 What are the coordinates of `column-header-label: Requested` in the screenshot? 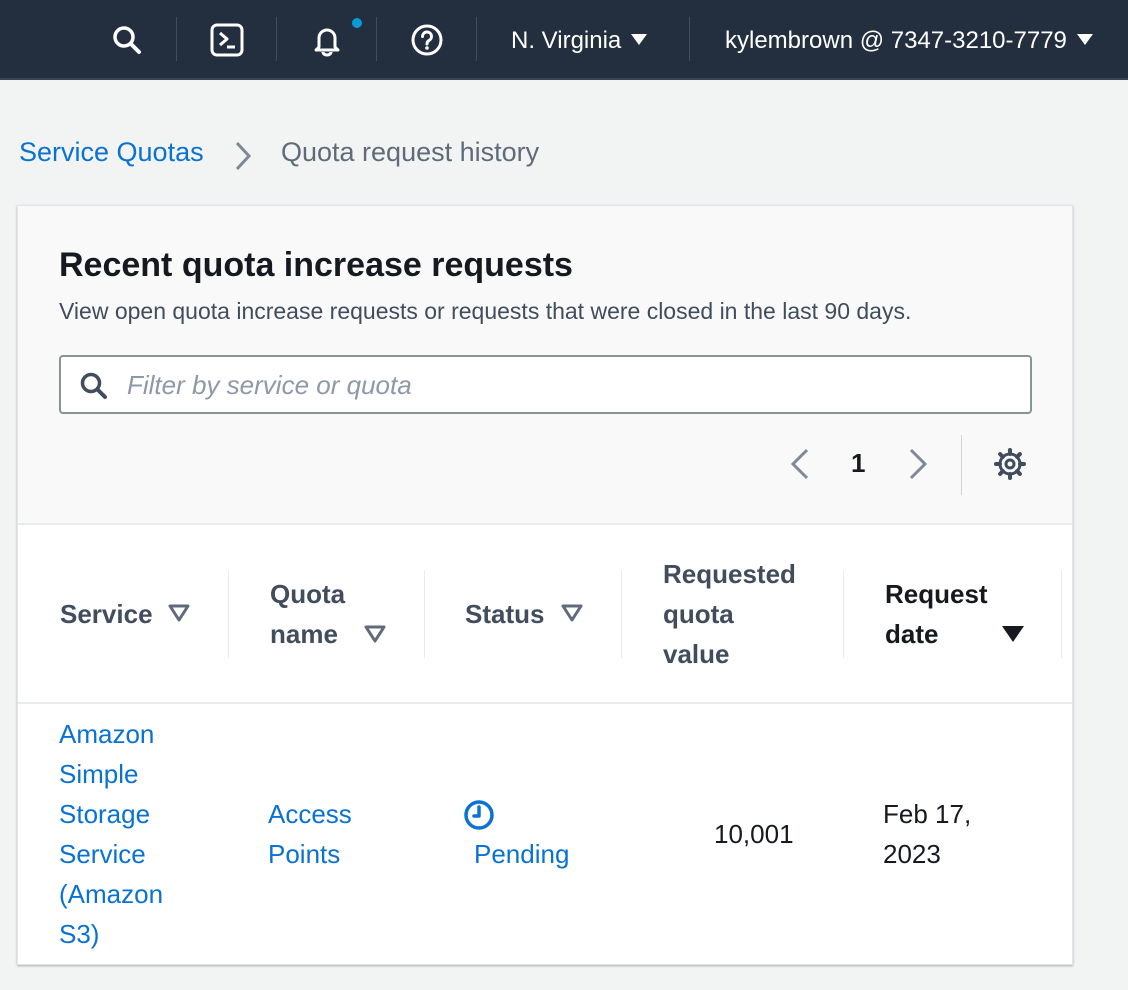 It's located at (729, 574).